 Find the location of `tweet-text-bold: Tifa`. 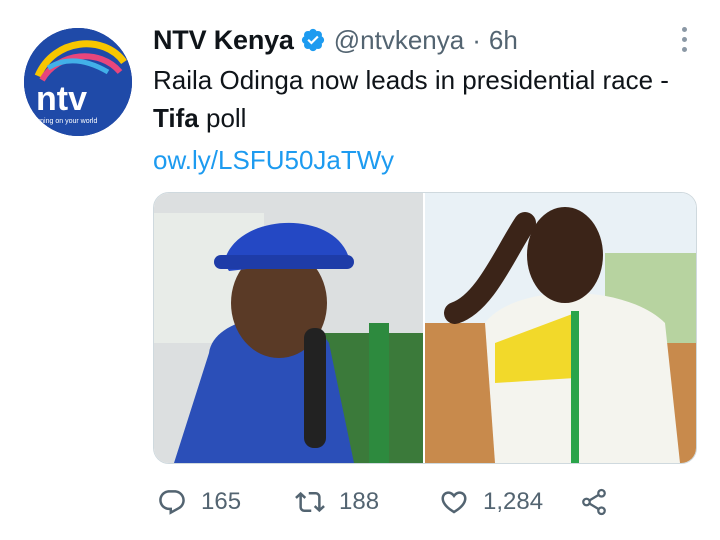

tweet-text-bold: Tifa is located at coordinates (176, 118).